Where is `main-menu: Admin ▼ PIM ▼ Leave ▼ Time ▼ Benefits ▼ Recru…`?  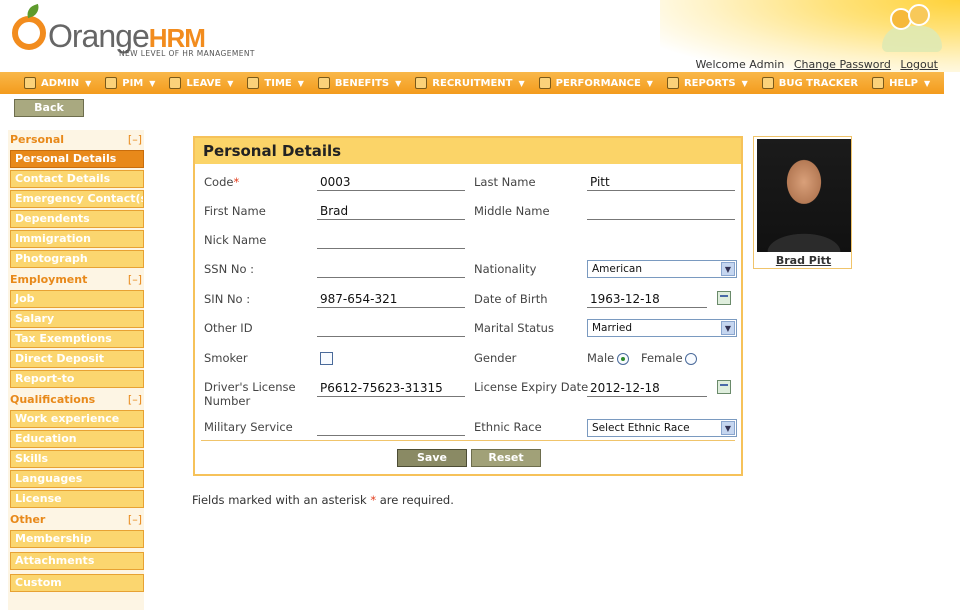 main-menu: Admin ▼ PIM ▼ Leave ▼ Time ▼ Benefits ▼ Recru… is located at coordinates (472, 83).